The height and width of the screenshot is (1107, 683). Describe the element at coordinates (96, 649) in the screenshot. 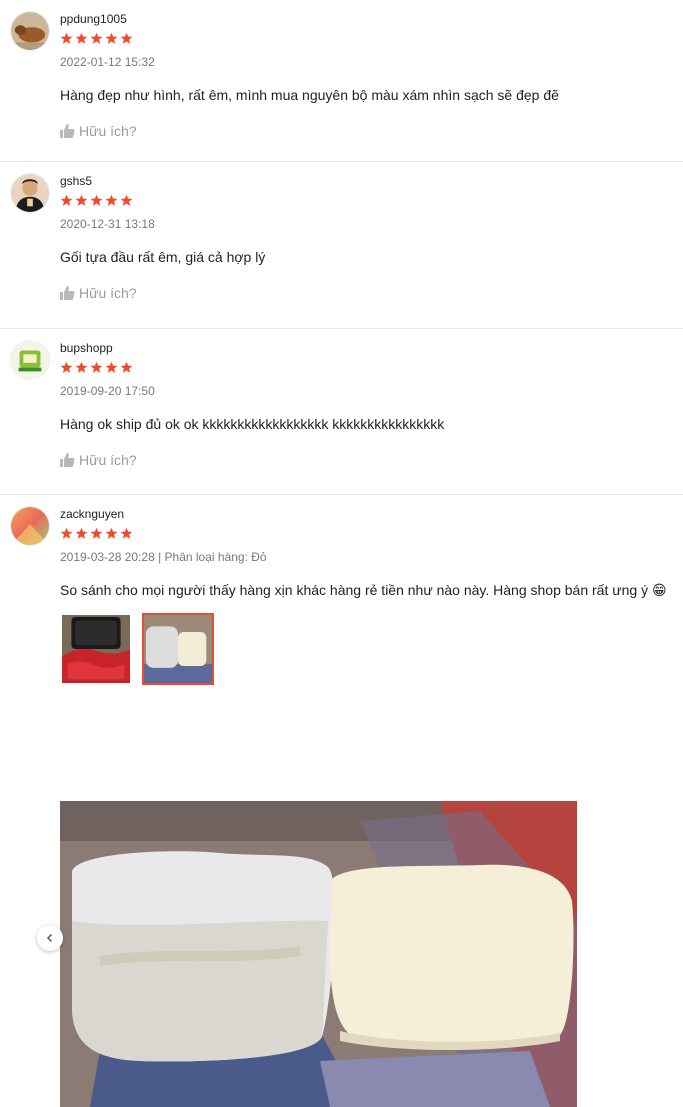

I see `thumbnail-pillow-bags` at that location.